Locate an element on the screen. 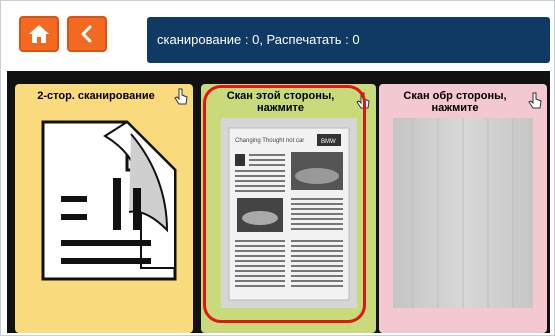 This screenshot has height=336, width=555. chevron-left-icon is located at coordinates (86, 34).